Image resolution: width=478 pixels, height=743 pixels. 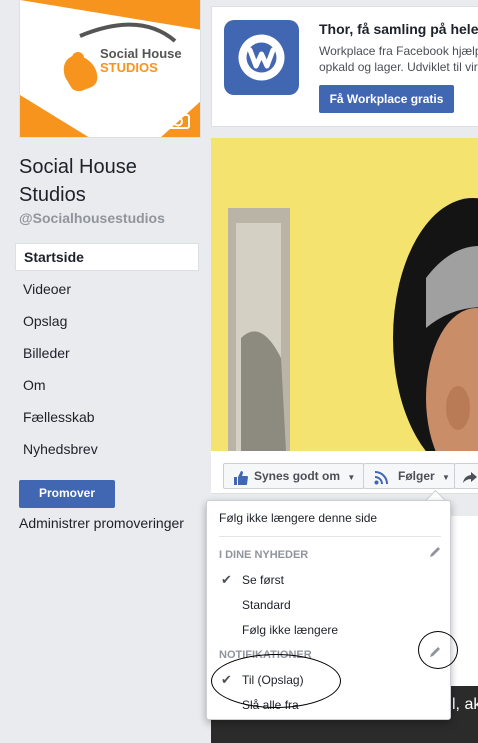 What do you see at coordinates (290, 630) in the screenshot?
I see `menu-item-unfollow: Følg ikke længere` at bounding box center [290, 630].